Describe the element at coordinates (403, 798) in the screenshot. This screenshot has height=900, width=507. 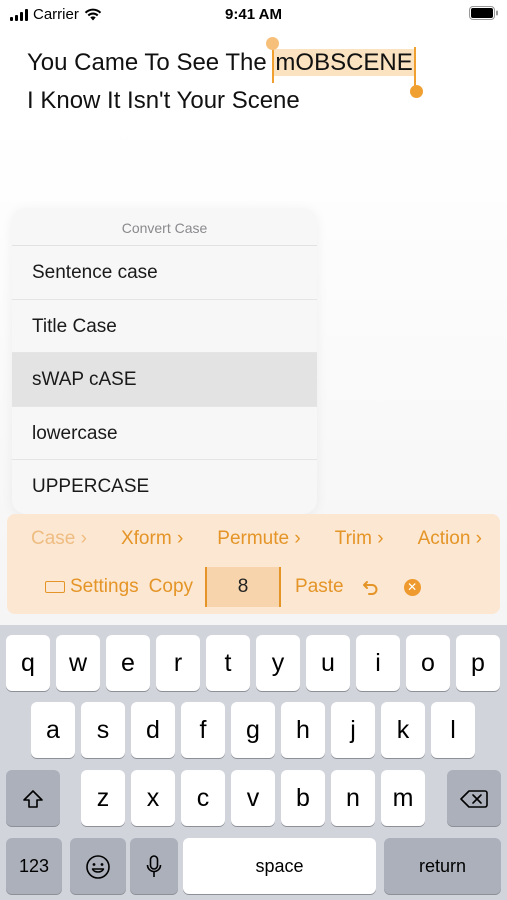
I see `key-m: m` at that location.